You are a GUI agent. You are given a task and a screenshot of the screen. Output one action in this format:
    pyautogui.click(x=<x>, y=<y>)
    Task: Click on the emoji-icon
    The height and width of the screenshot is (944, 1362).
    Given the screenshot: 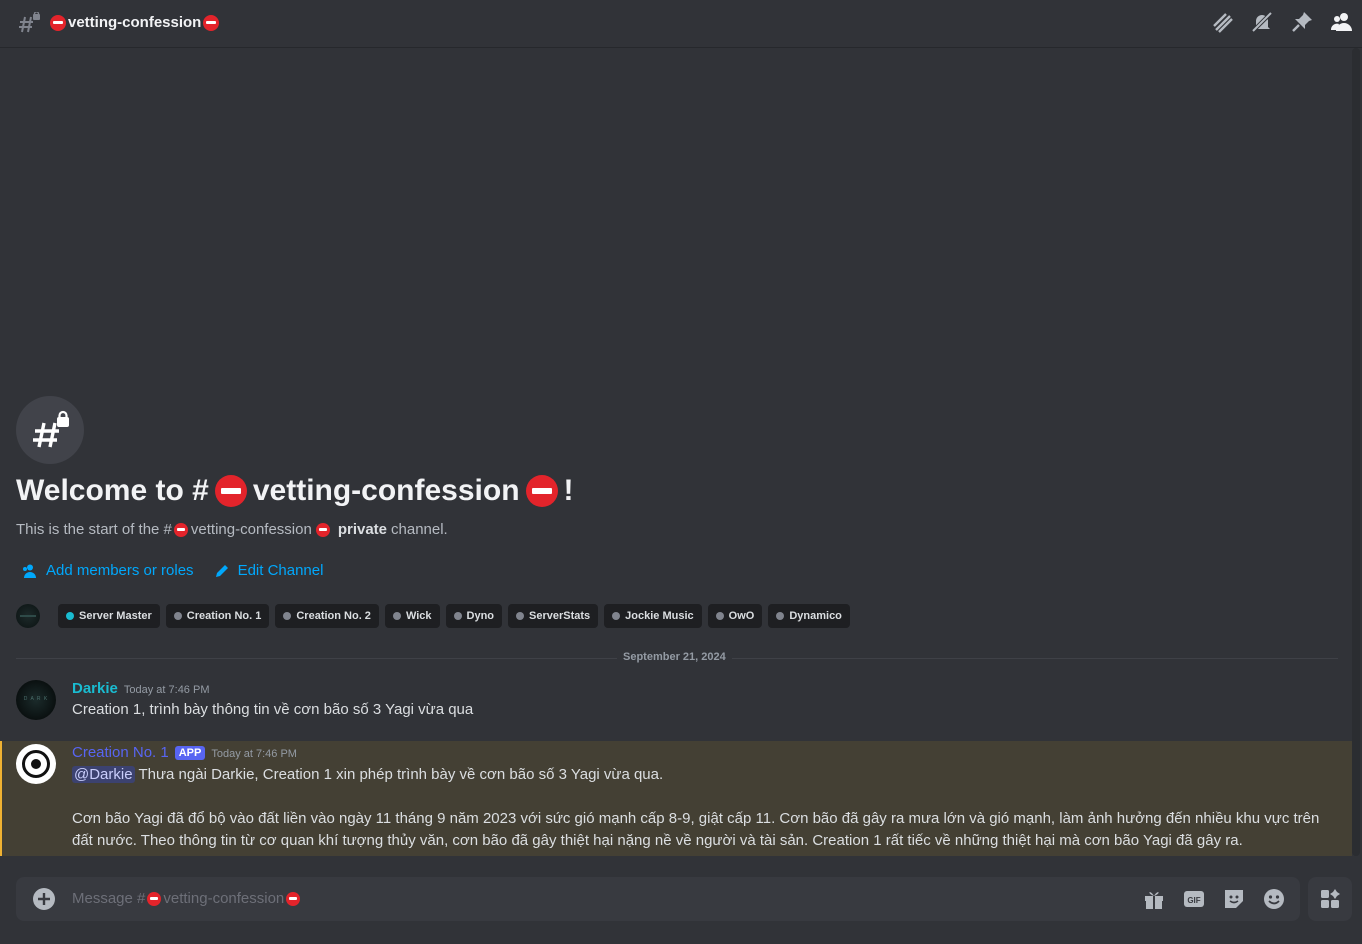 What is the action you would take?
    pyautogui.click(x=1274, y=899)
    